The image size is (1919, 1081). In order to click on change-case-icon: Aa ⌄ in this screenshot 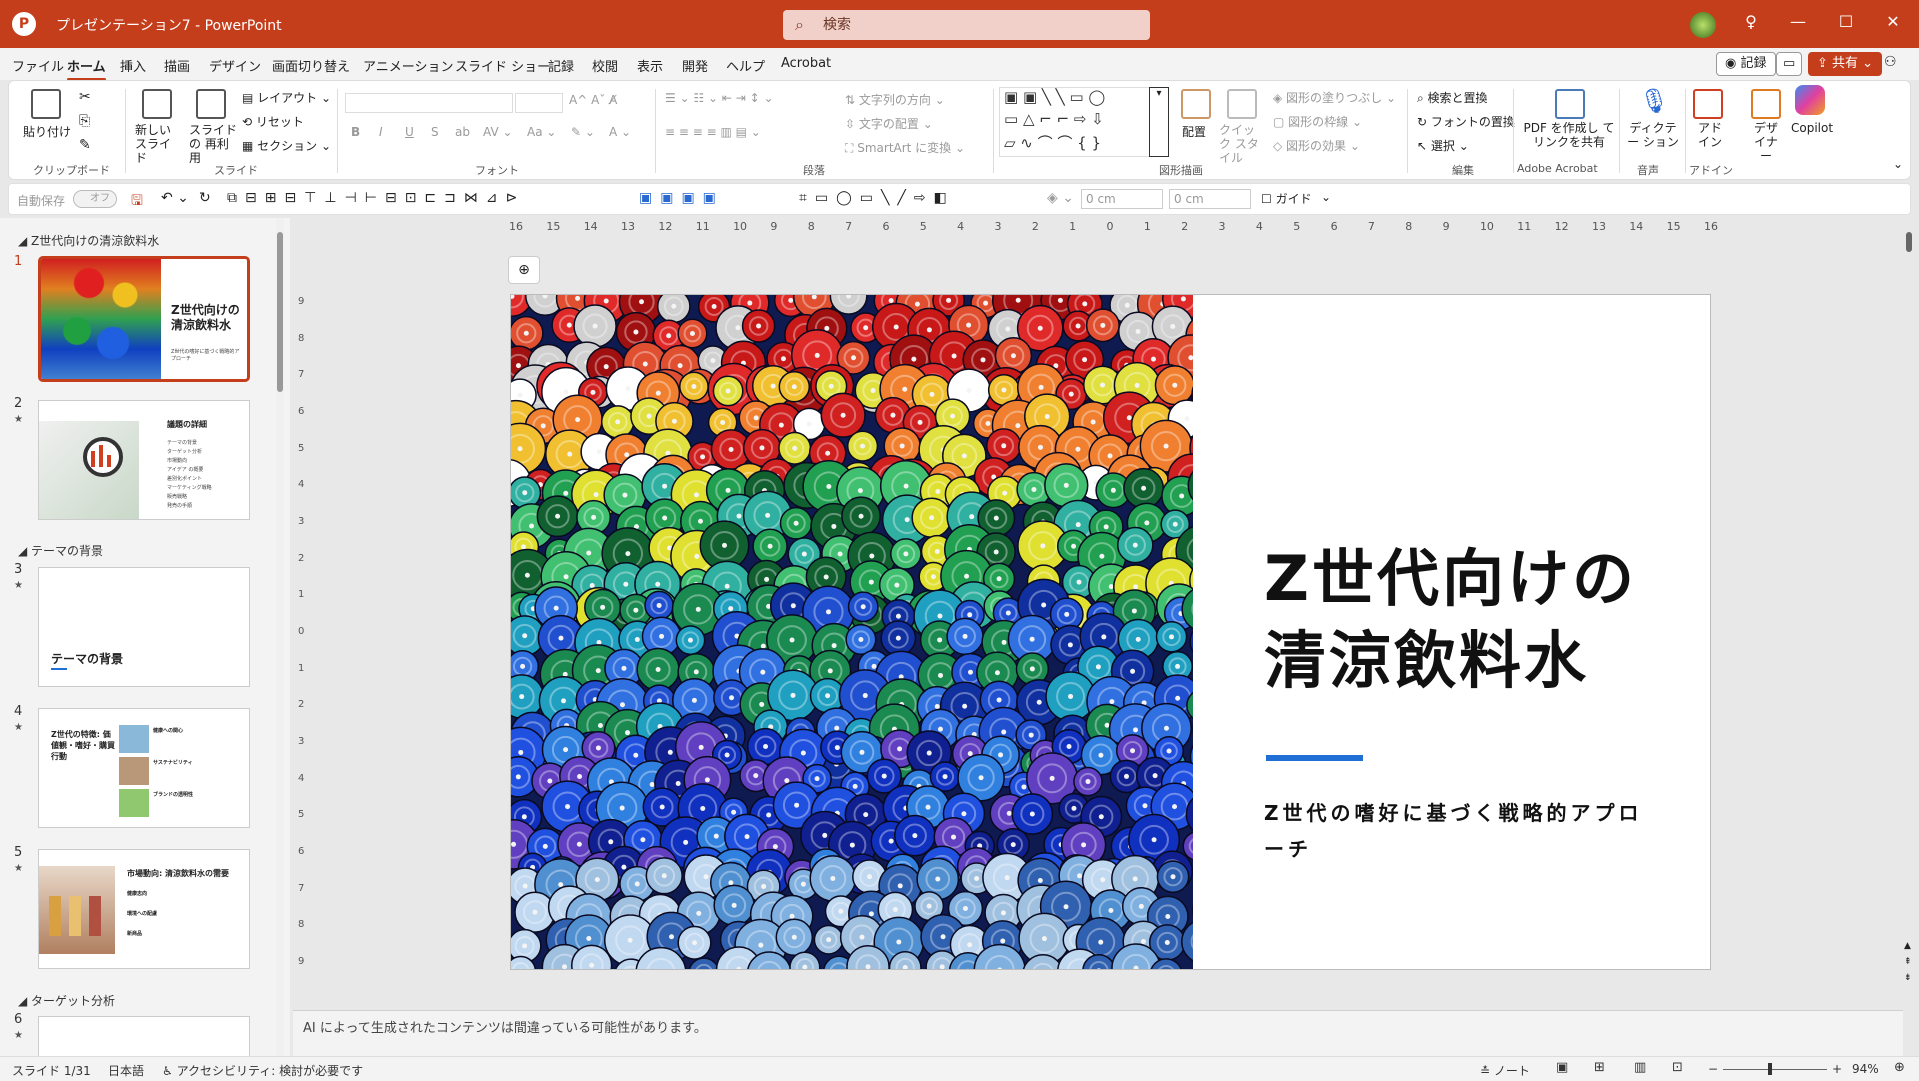, I will do `click(541, 132)`.